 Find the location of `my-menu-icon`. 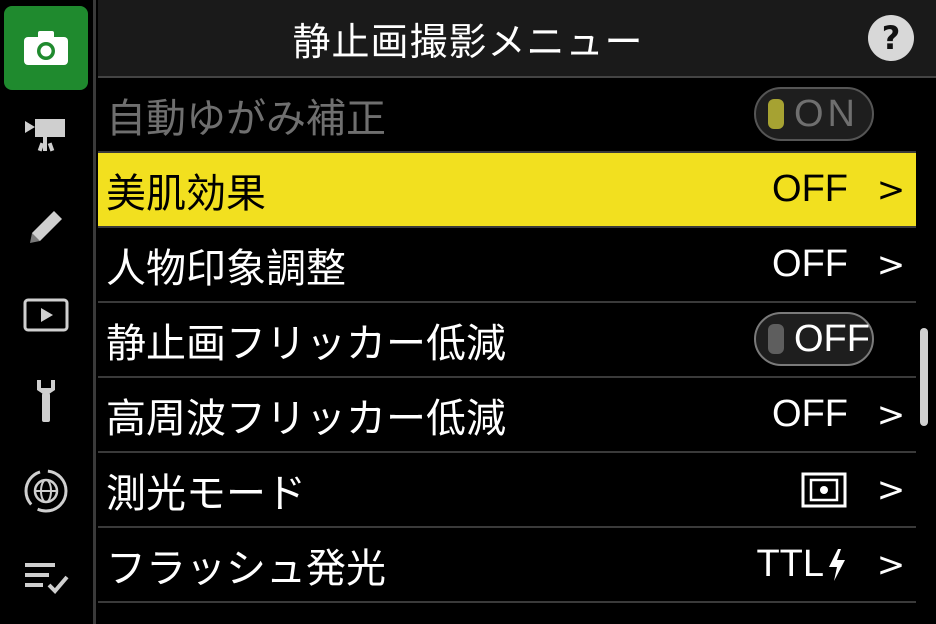

my-menu-icon is located at coordinates (47, 578).